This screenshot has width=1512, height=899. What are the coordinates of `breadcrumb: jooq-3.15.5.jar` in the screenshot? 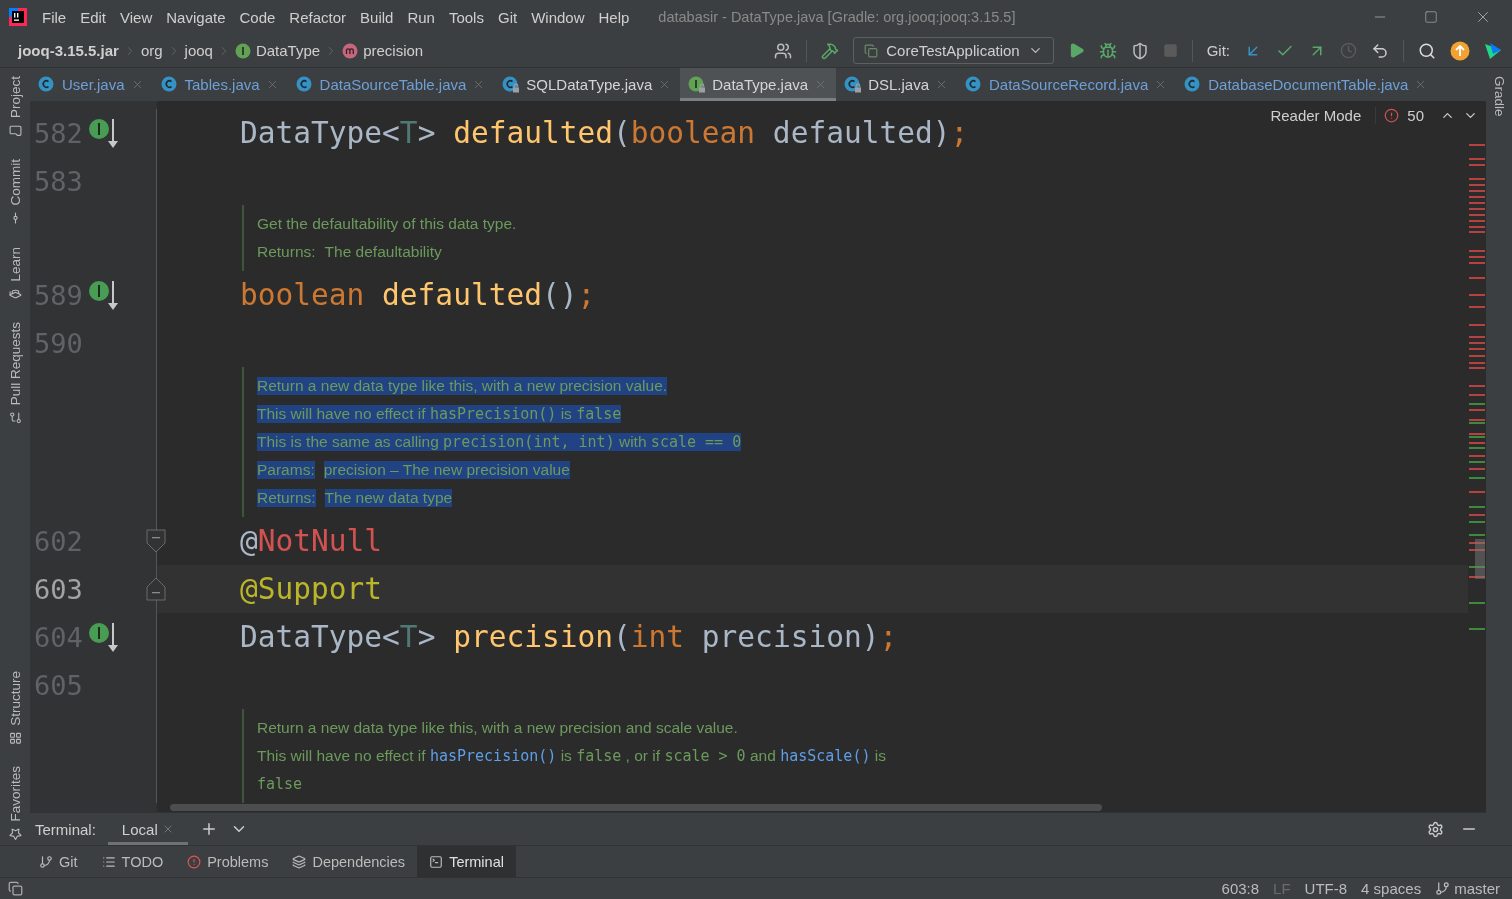 It's located at (68, 50).